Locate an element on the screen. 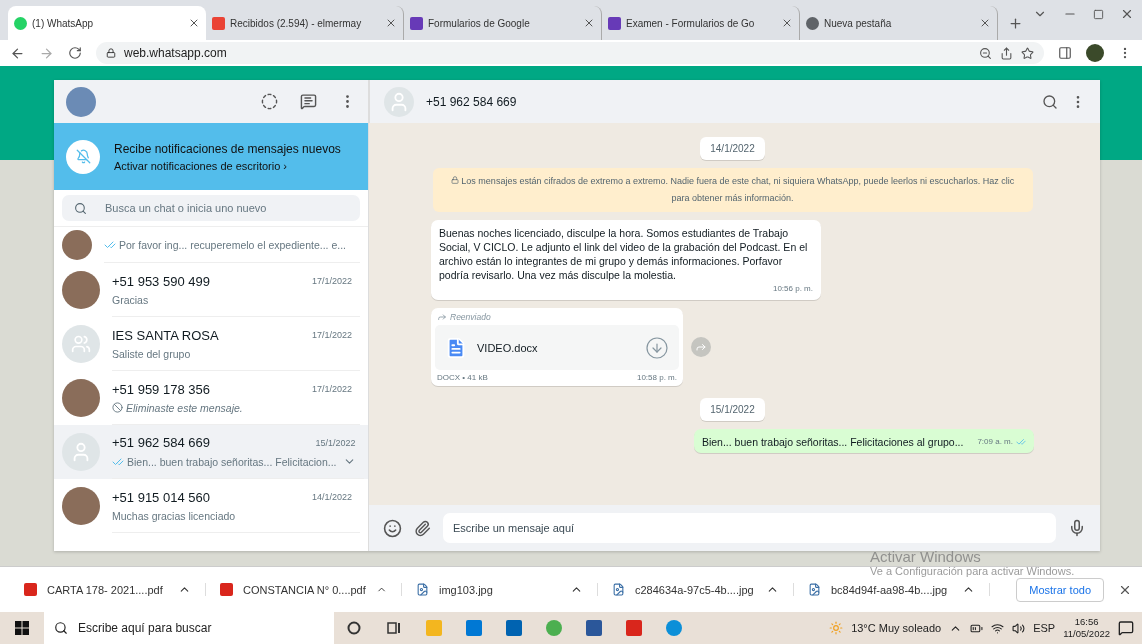  notification-title: Recibe notificaciones de mensajes nuevos is located at coordinates (227, 148).